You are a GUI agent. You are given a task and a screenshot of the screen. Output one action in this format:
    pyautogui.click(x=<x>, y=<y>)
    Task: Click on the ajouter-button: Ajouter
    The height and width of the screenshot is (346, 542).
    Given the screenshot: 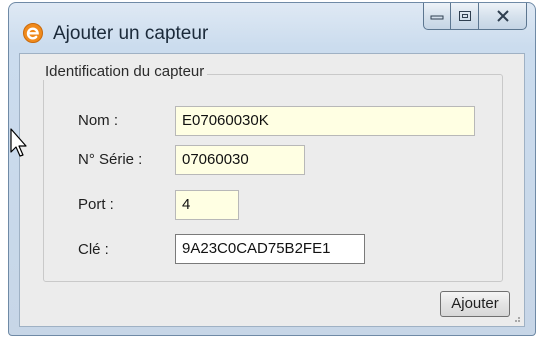 What is the action you would take?
    pyautogui.click(x=475, y=304)
    